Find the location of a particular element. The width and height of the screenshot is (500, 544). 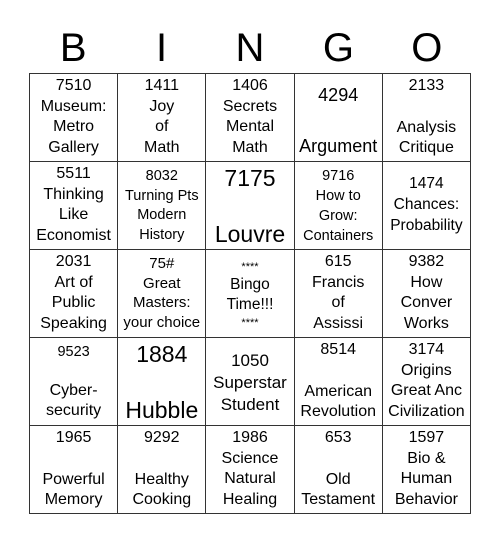

cell-number: 1965 is located at coordinates (73, 437).